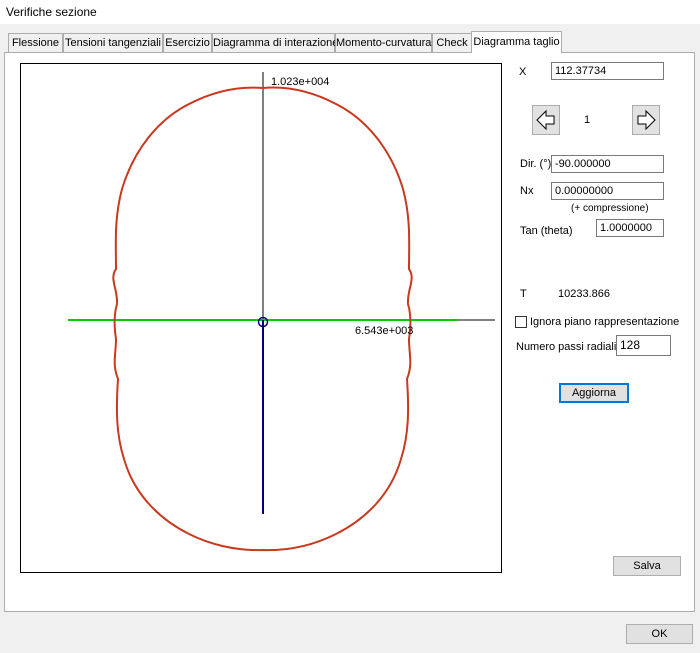 This screenshot has width=700, height=653. I want to click on ignore-plane-label: Ignora piano rappresentazione, so click(605, 322).